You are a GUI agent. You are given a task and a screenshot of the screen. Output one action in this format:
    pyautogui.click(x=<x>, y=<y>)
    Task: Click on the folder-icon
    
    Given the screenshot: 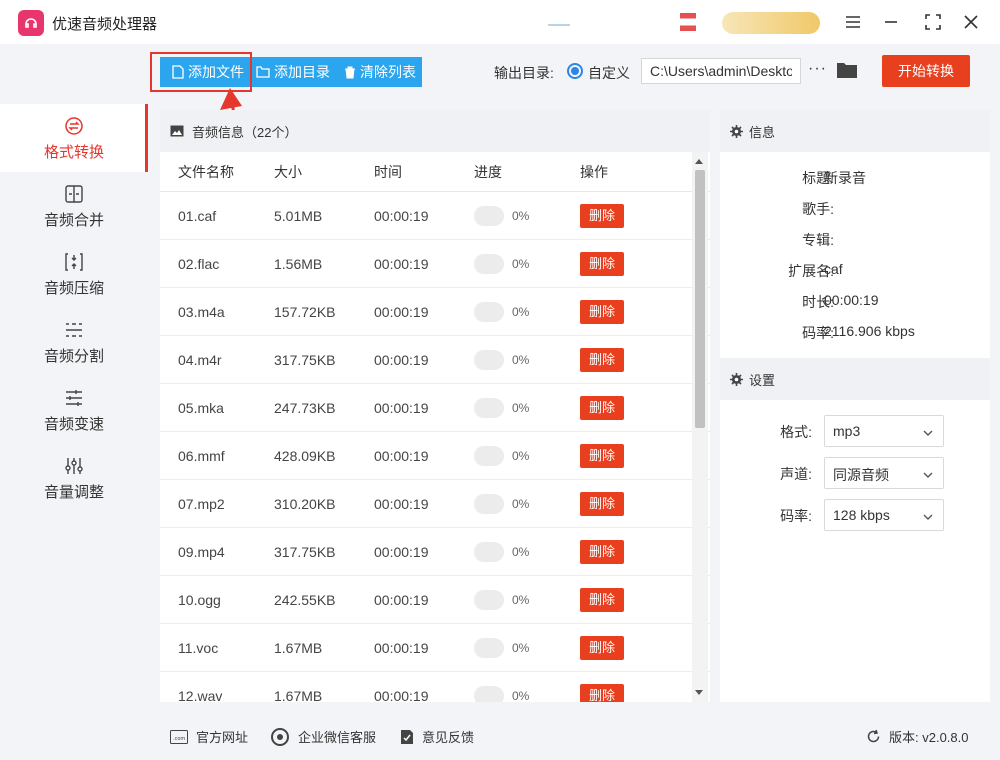 What is the action you would take?
    pyautogui.click(x=847, y=71)
    